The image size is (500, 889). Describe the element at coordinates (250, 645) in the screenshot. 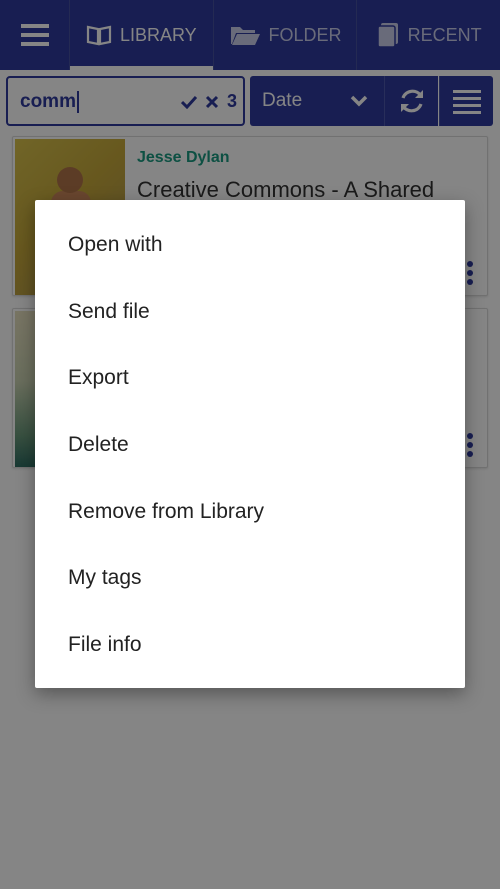

I see `menu-item-file-info: File info` at that location.